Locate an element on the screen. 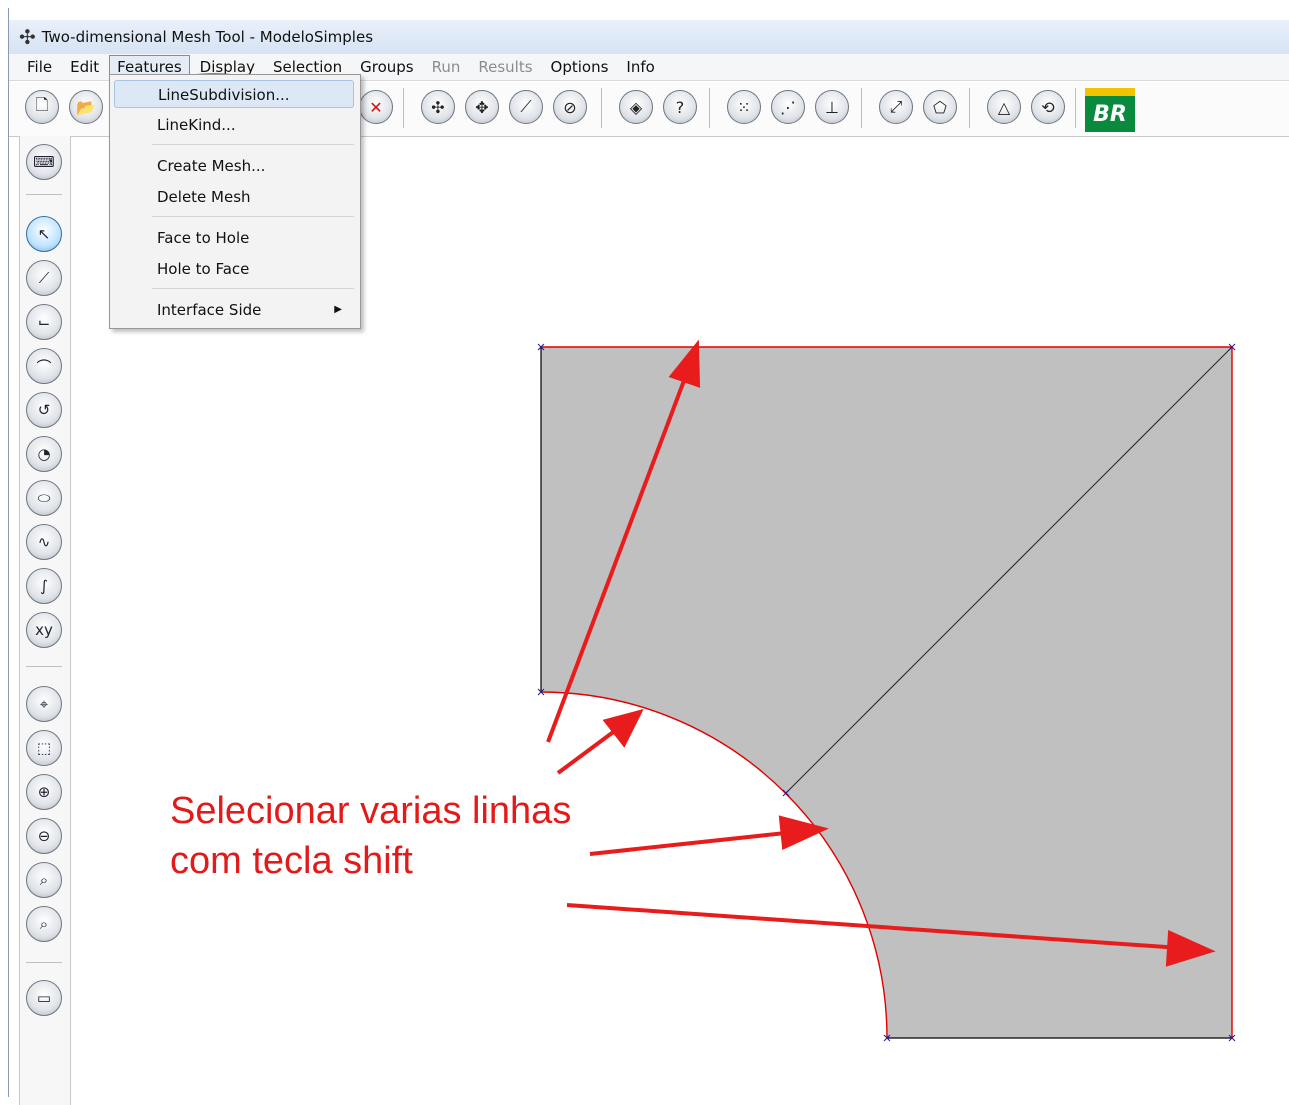 The image size is (1289, 1105). menu-item-delete-mesh: Delete Mesh is located at coordinates (234, 197).